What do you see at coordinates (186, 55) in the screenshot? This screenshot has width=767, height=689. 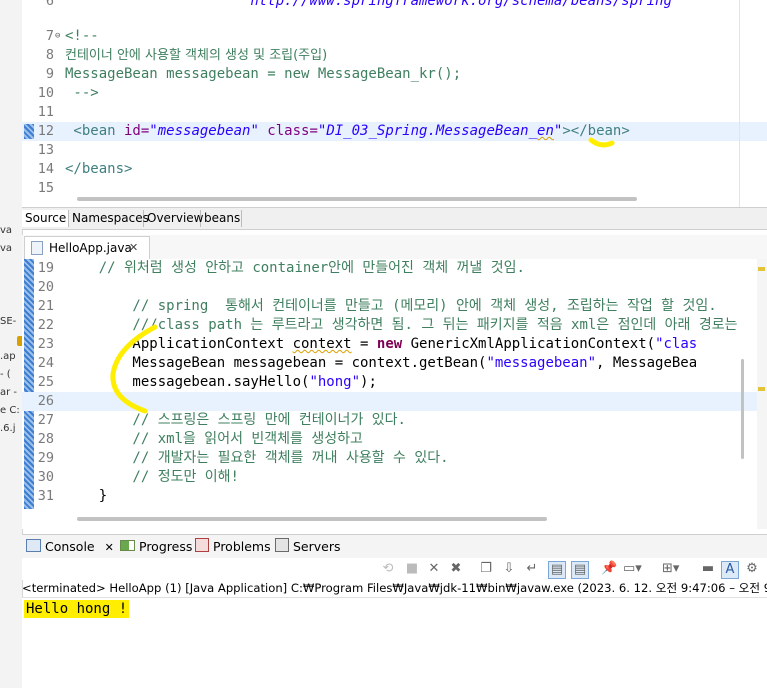 I see `code-line: 8 컨테이너 안에 사용할 객체의 생성 및 조립(주입)` at bounding box center [186, 55].